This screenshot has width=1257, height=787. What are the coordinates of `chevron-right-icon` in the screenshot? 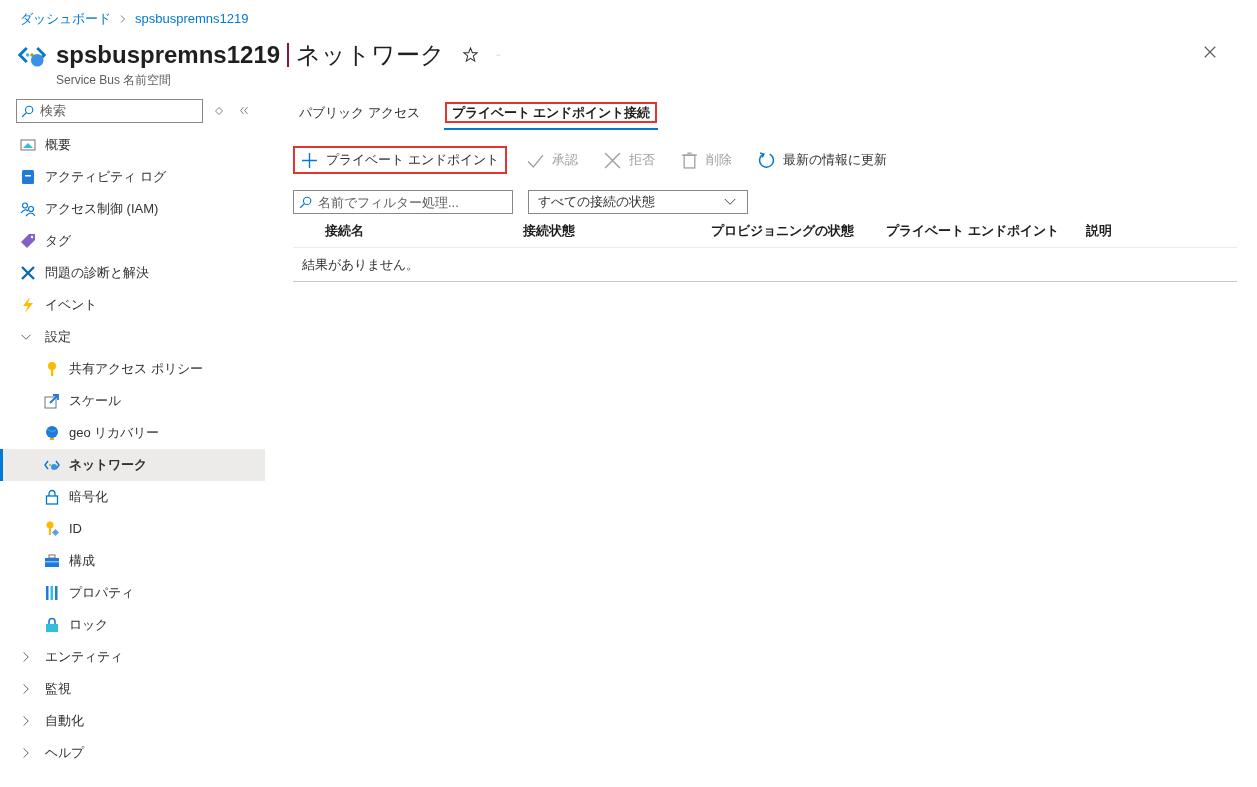 It's located at (123, 18).